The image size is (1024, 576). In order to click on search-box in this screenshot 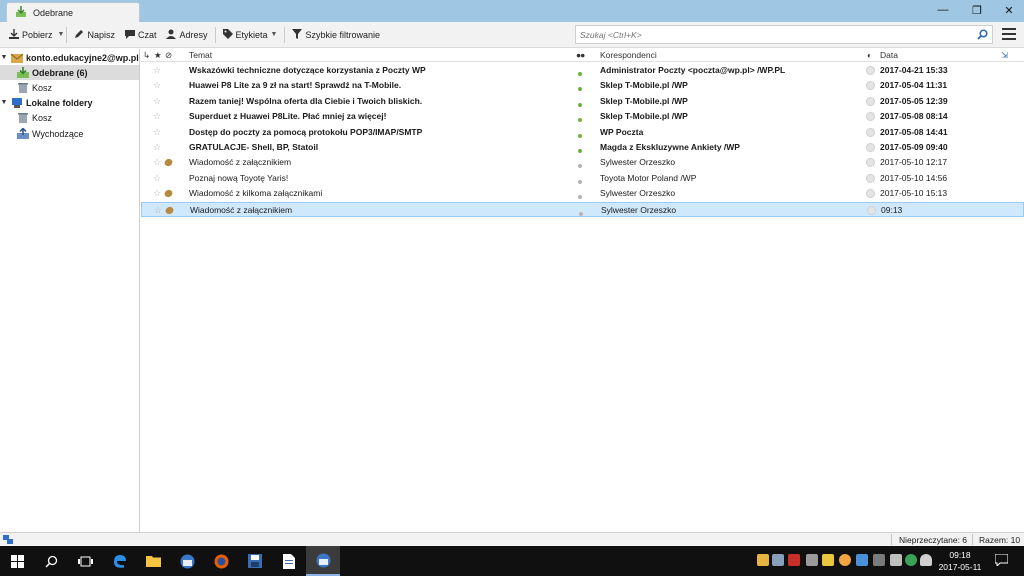, I will do `click(784, 34)`.